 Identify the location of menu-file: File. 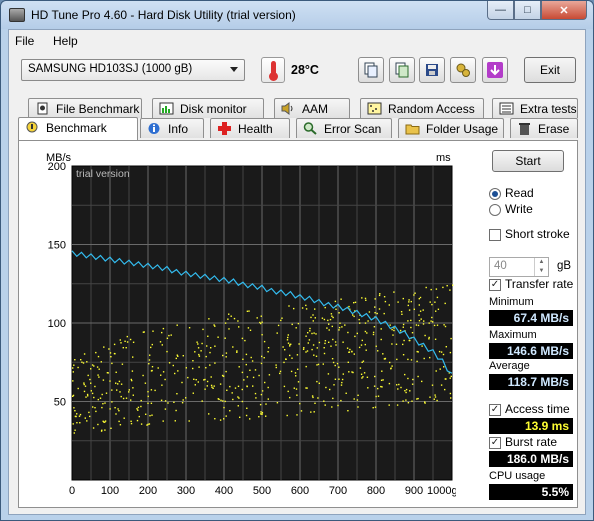
(24, 41).